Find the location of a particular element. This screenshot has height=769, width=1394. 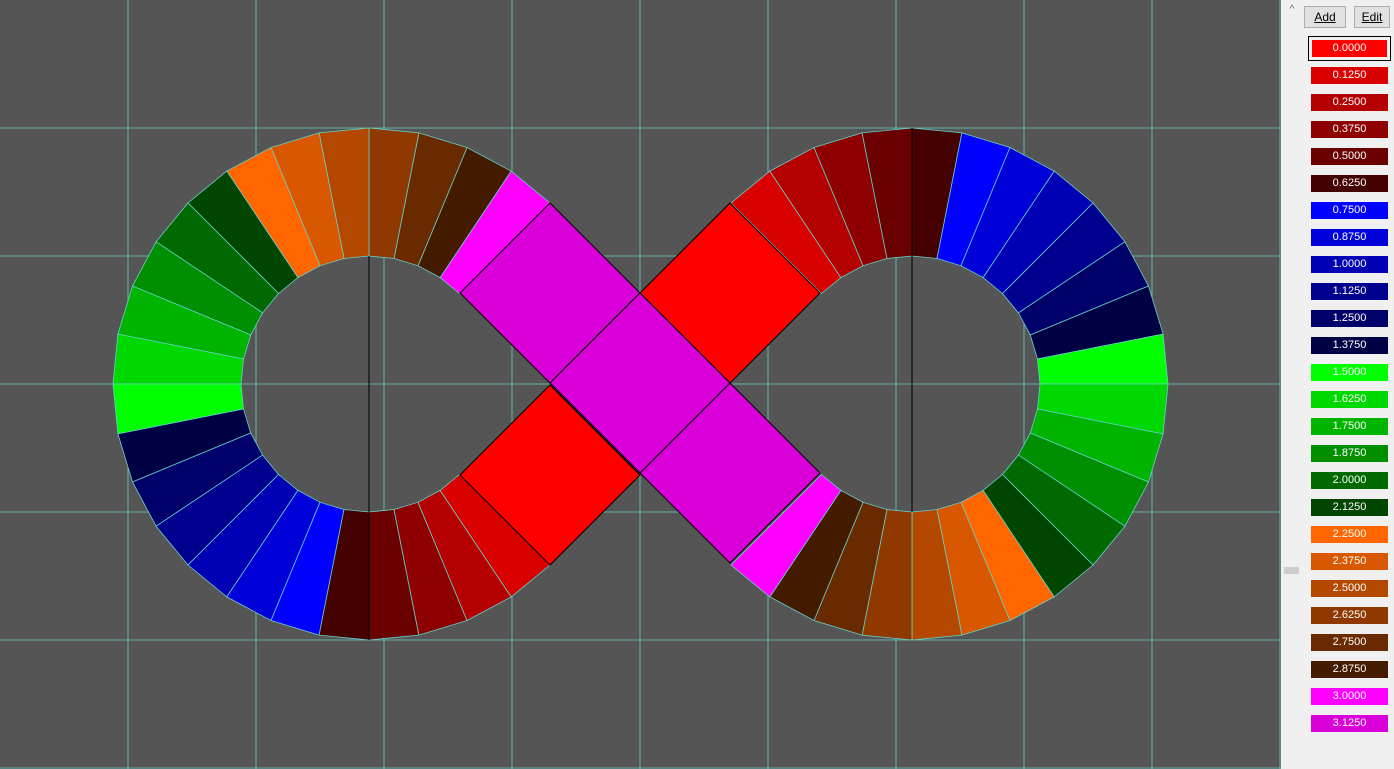

color-swatch: 1.5000 is located at coordinates (1349, 372).